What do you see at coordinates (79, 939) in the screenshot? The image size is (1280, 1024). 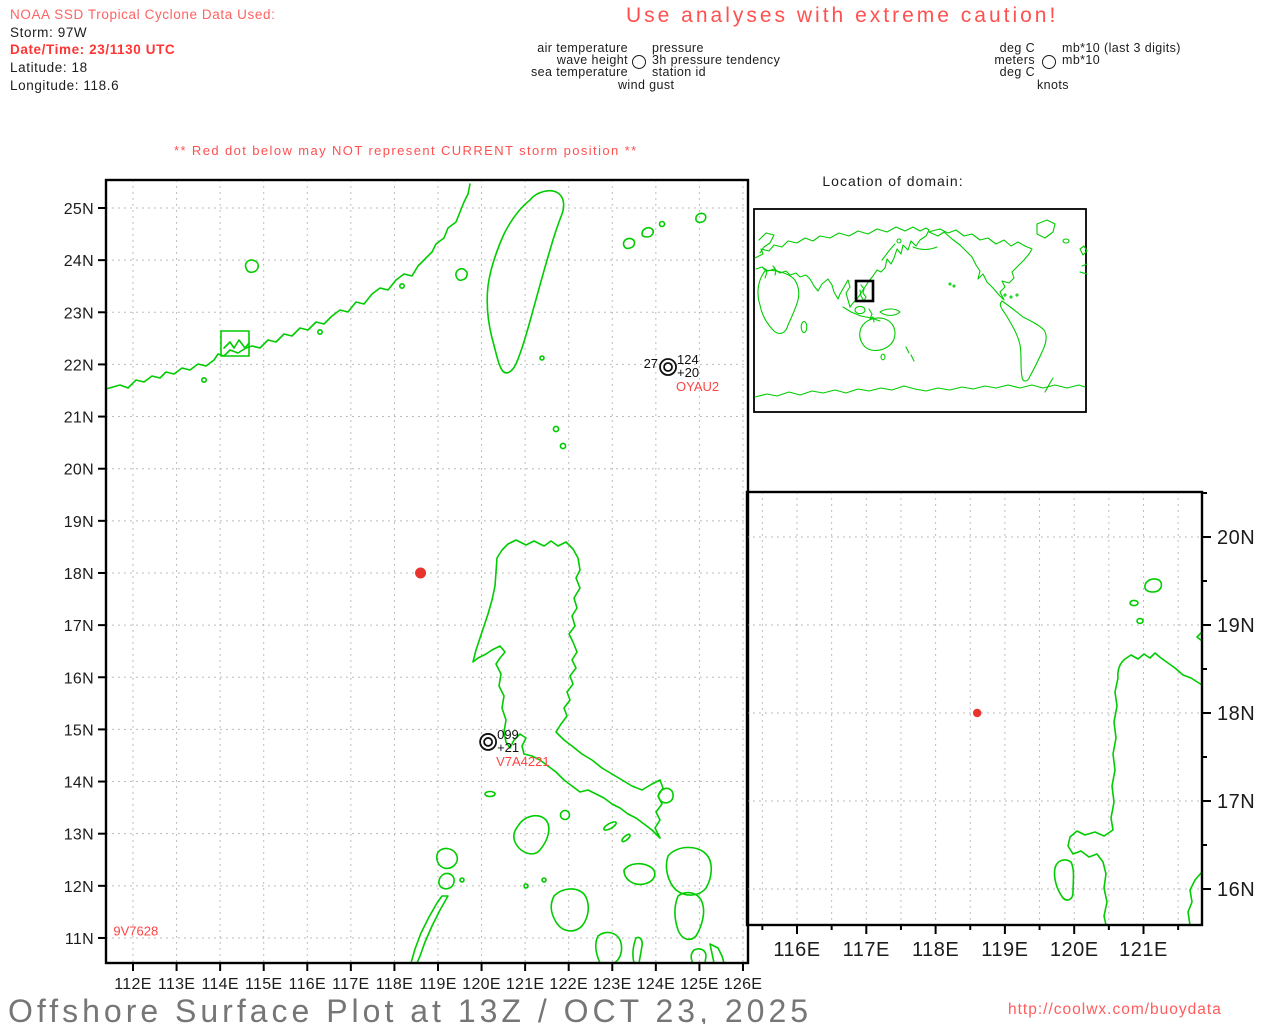 I see `lat-tick-label: 11N` at bounding box center [79, 939].